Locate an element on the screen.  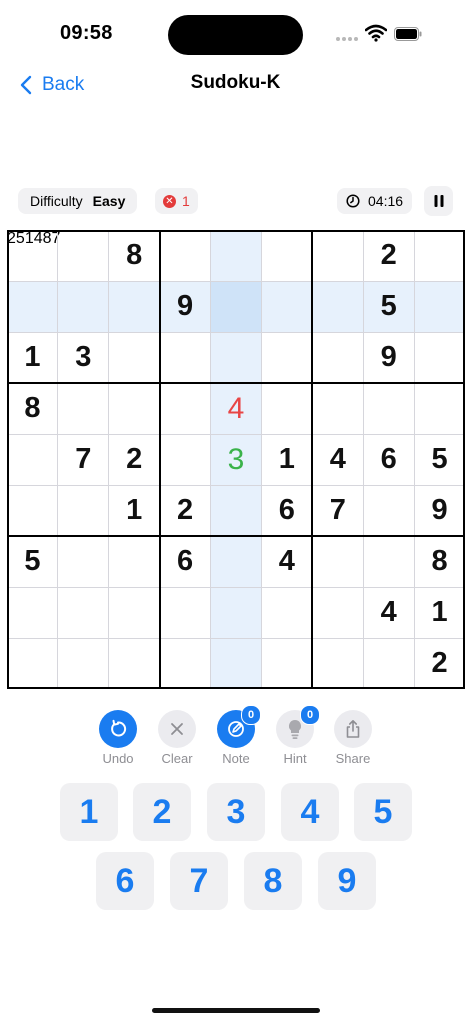
note-button: 0 Note is located at coordinates (236, 735).